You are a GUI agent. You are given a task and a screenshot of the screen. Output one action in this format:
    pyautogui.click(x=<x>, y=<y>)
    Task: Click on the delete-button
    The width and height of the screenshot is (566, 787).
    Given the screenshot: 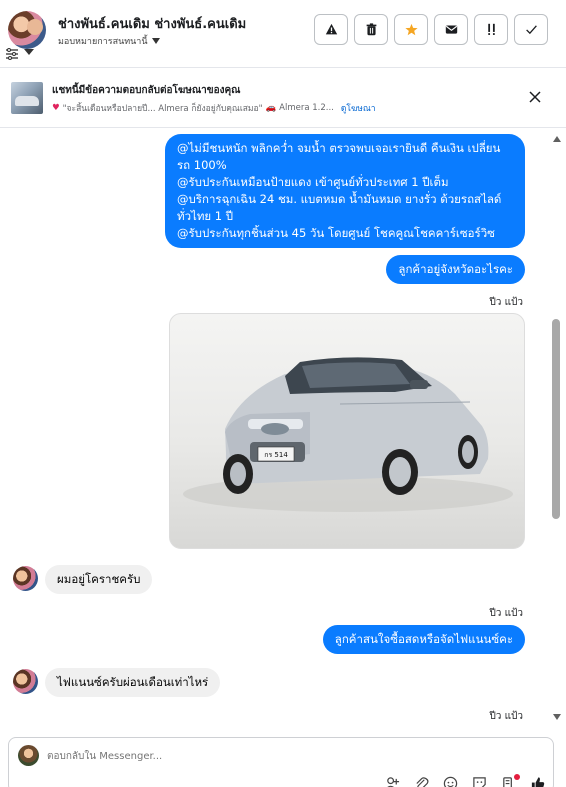 What is the action you would take?
    pyautogui.click(x=371, y=29)
    